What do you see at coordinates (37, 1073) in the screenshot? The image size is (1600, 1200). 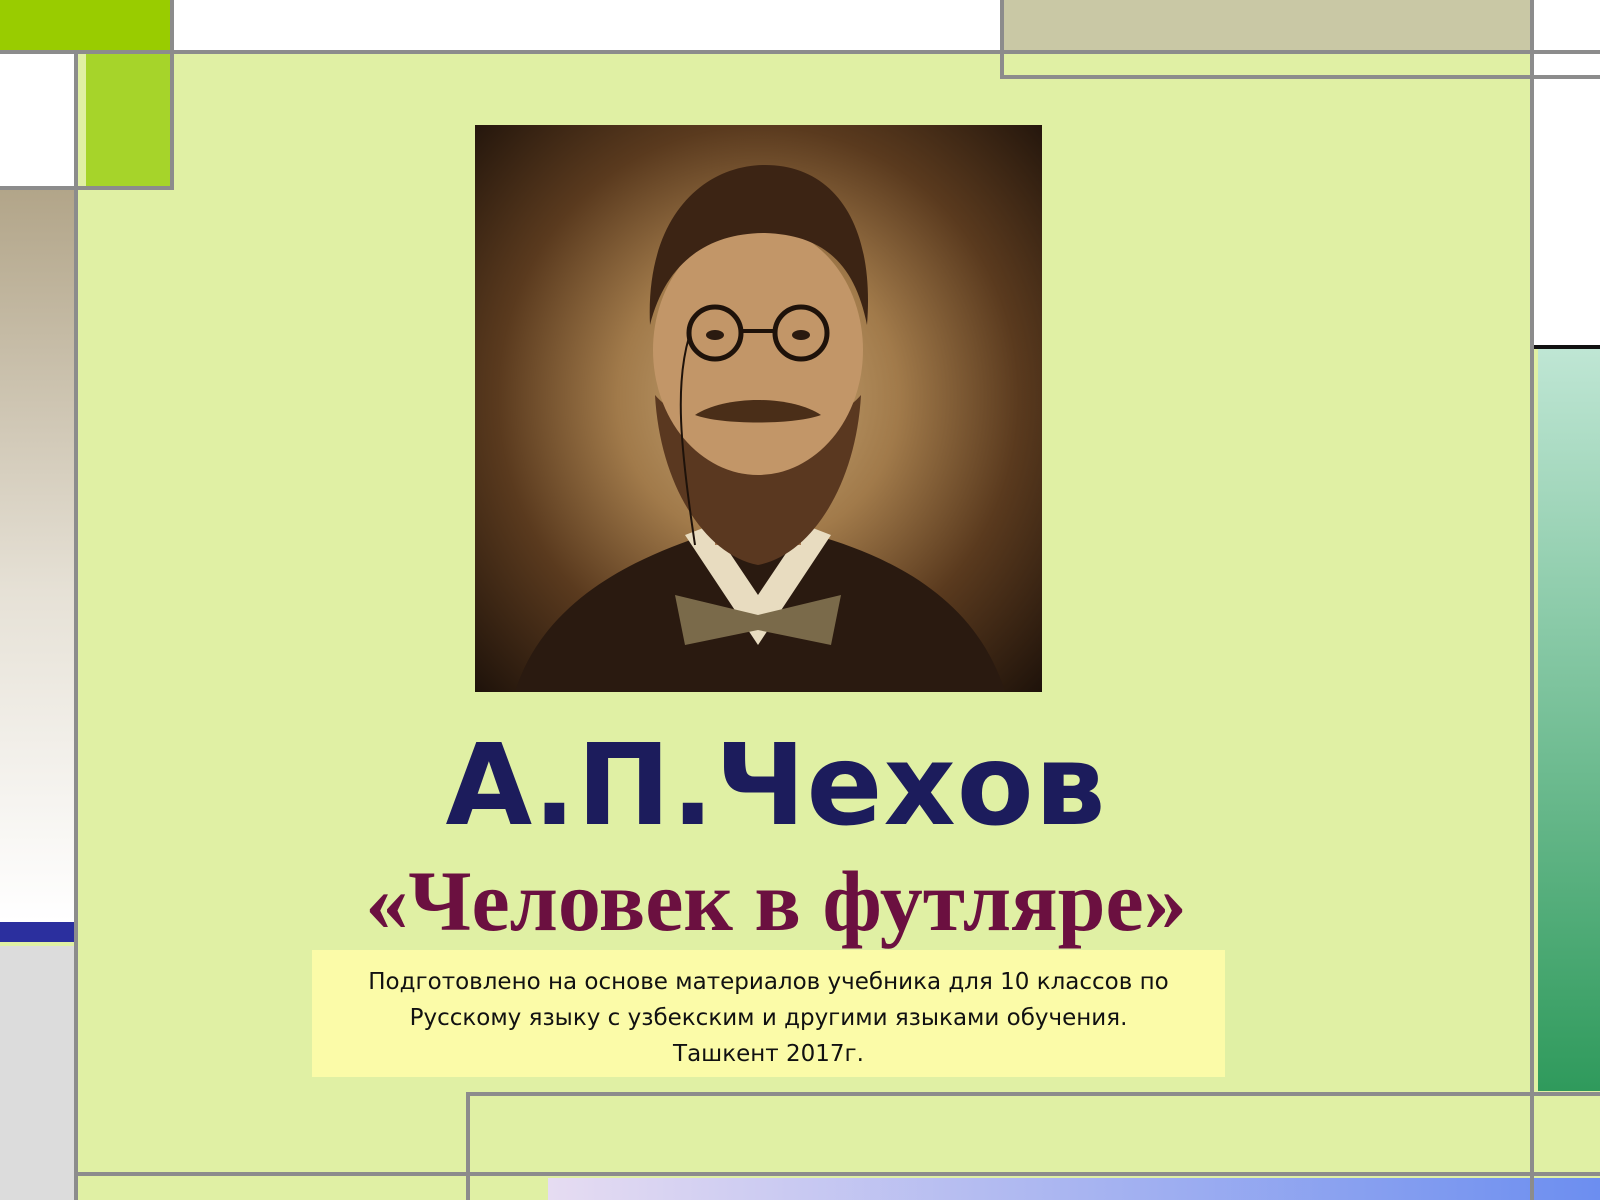 I see `left-gray-block` at bounding box center [37, 1073].